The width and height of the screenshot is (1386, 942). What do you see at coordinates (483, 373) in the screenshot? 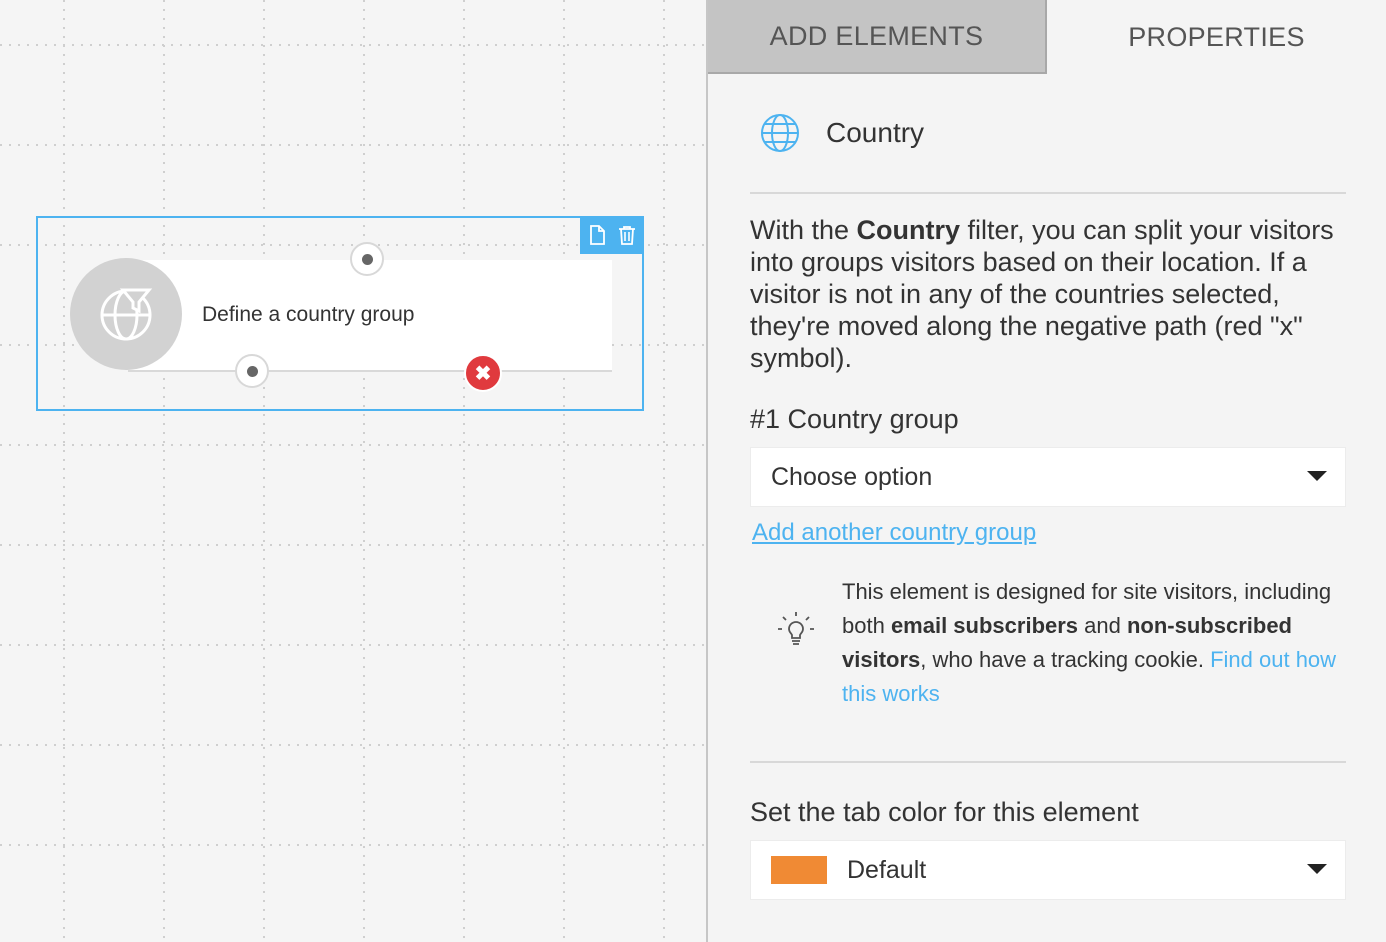
I see `negative-output-port: ✖` at bounding box center [483, 373].